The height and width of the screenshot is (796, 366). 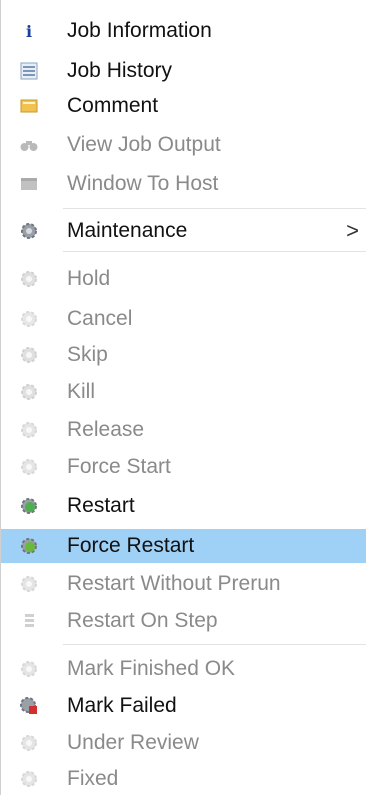 I want to click on menu-item-restart-without-prerun: Restart Without Prerun, so click(x=183, y=584).